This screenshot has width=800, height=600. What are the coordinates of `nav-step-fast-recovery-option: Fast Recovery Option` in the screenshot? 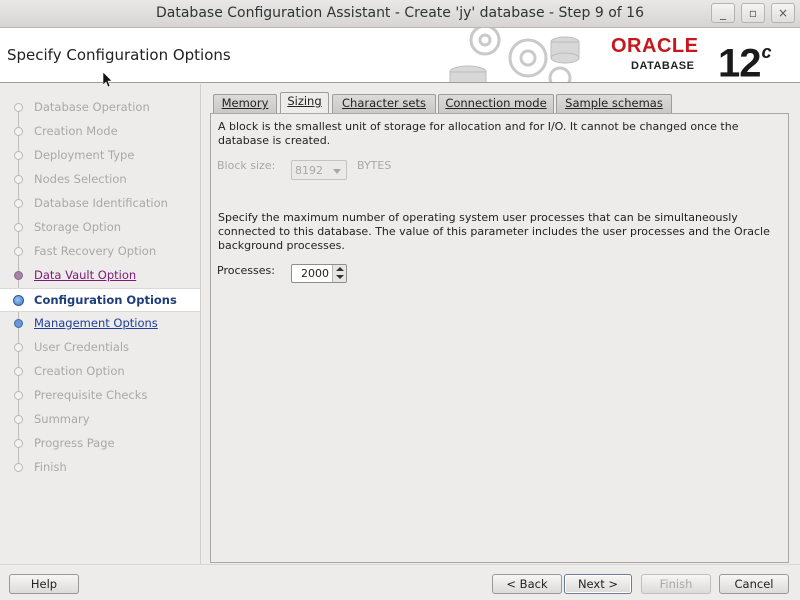 It's located at (100, 252).